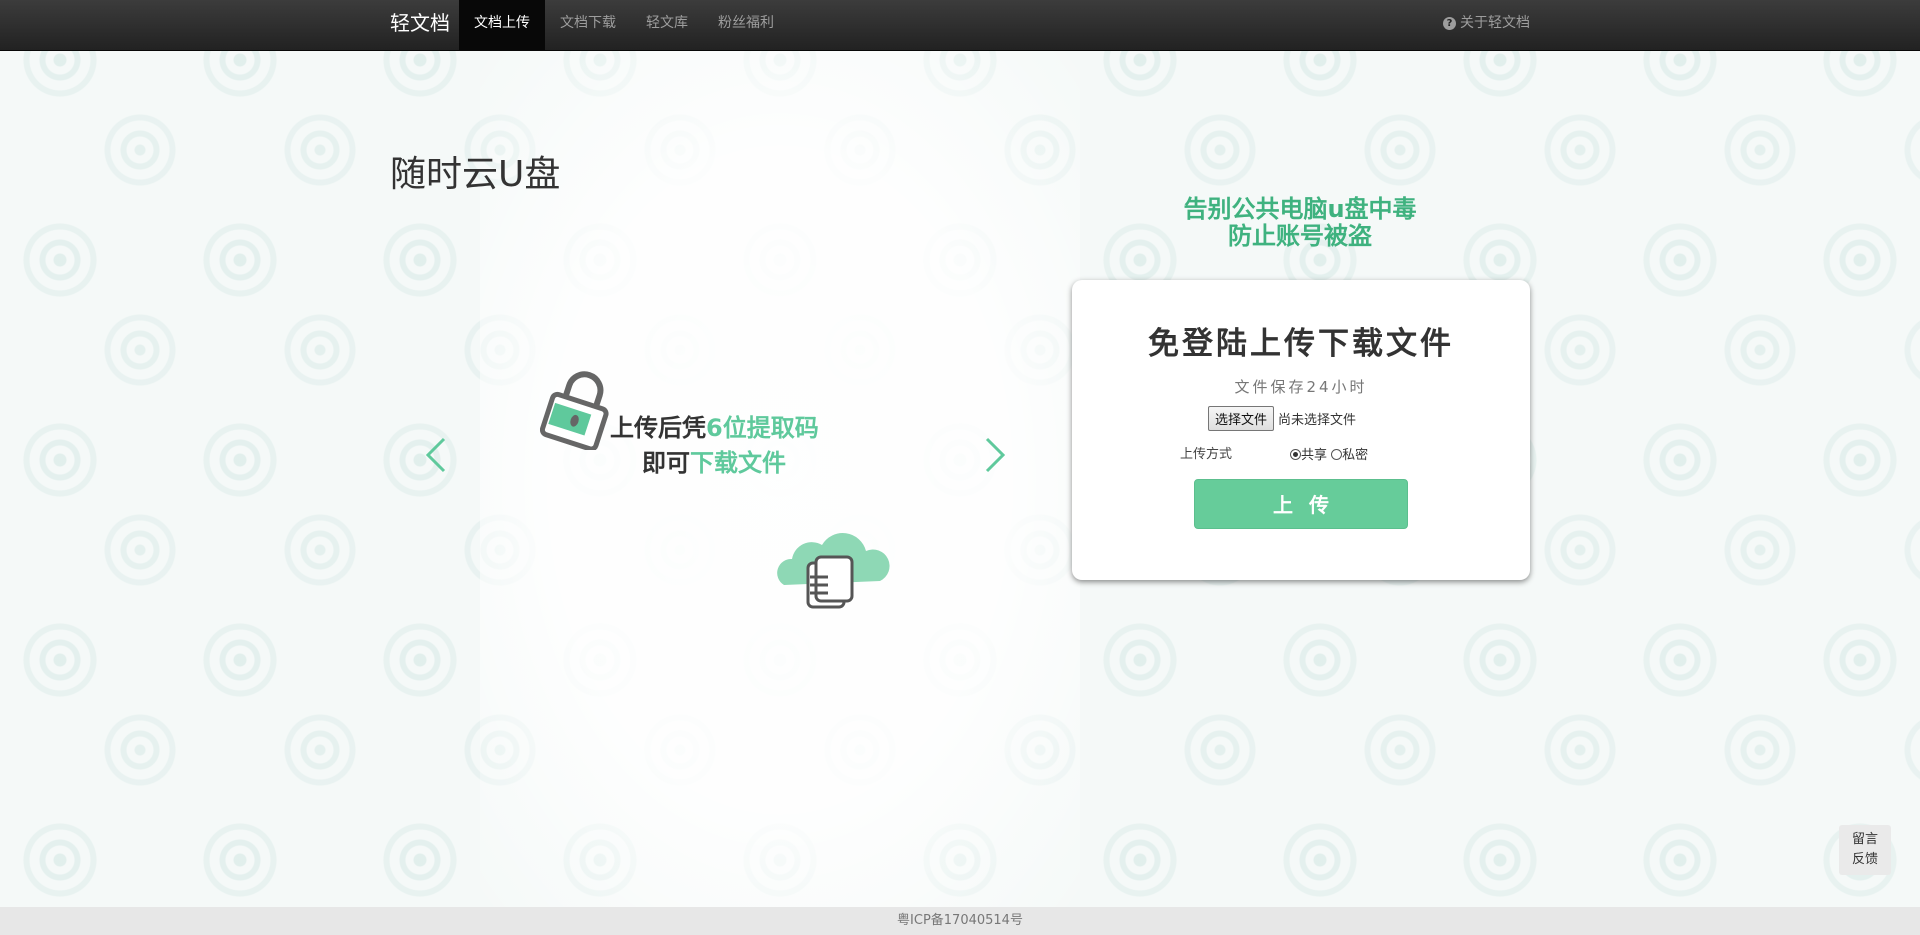 This screenshot has width=1920, height=935. I want to click on question-circle-icon: ?, so click(1449, 23).